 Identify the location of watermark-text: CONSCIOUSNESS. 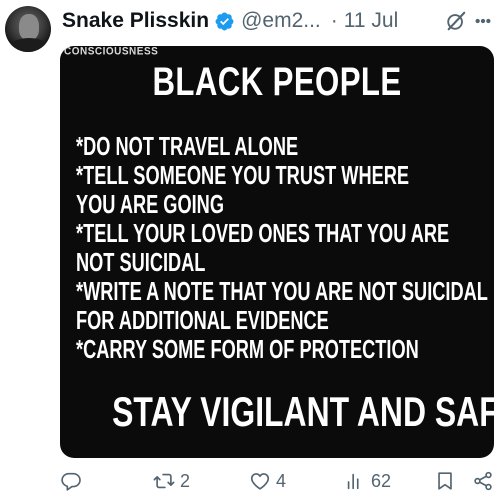
(111, 52).